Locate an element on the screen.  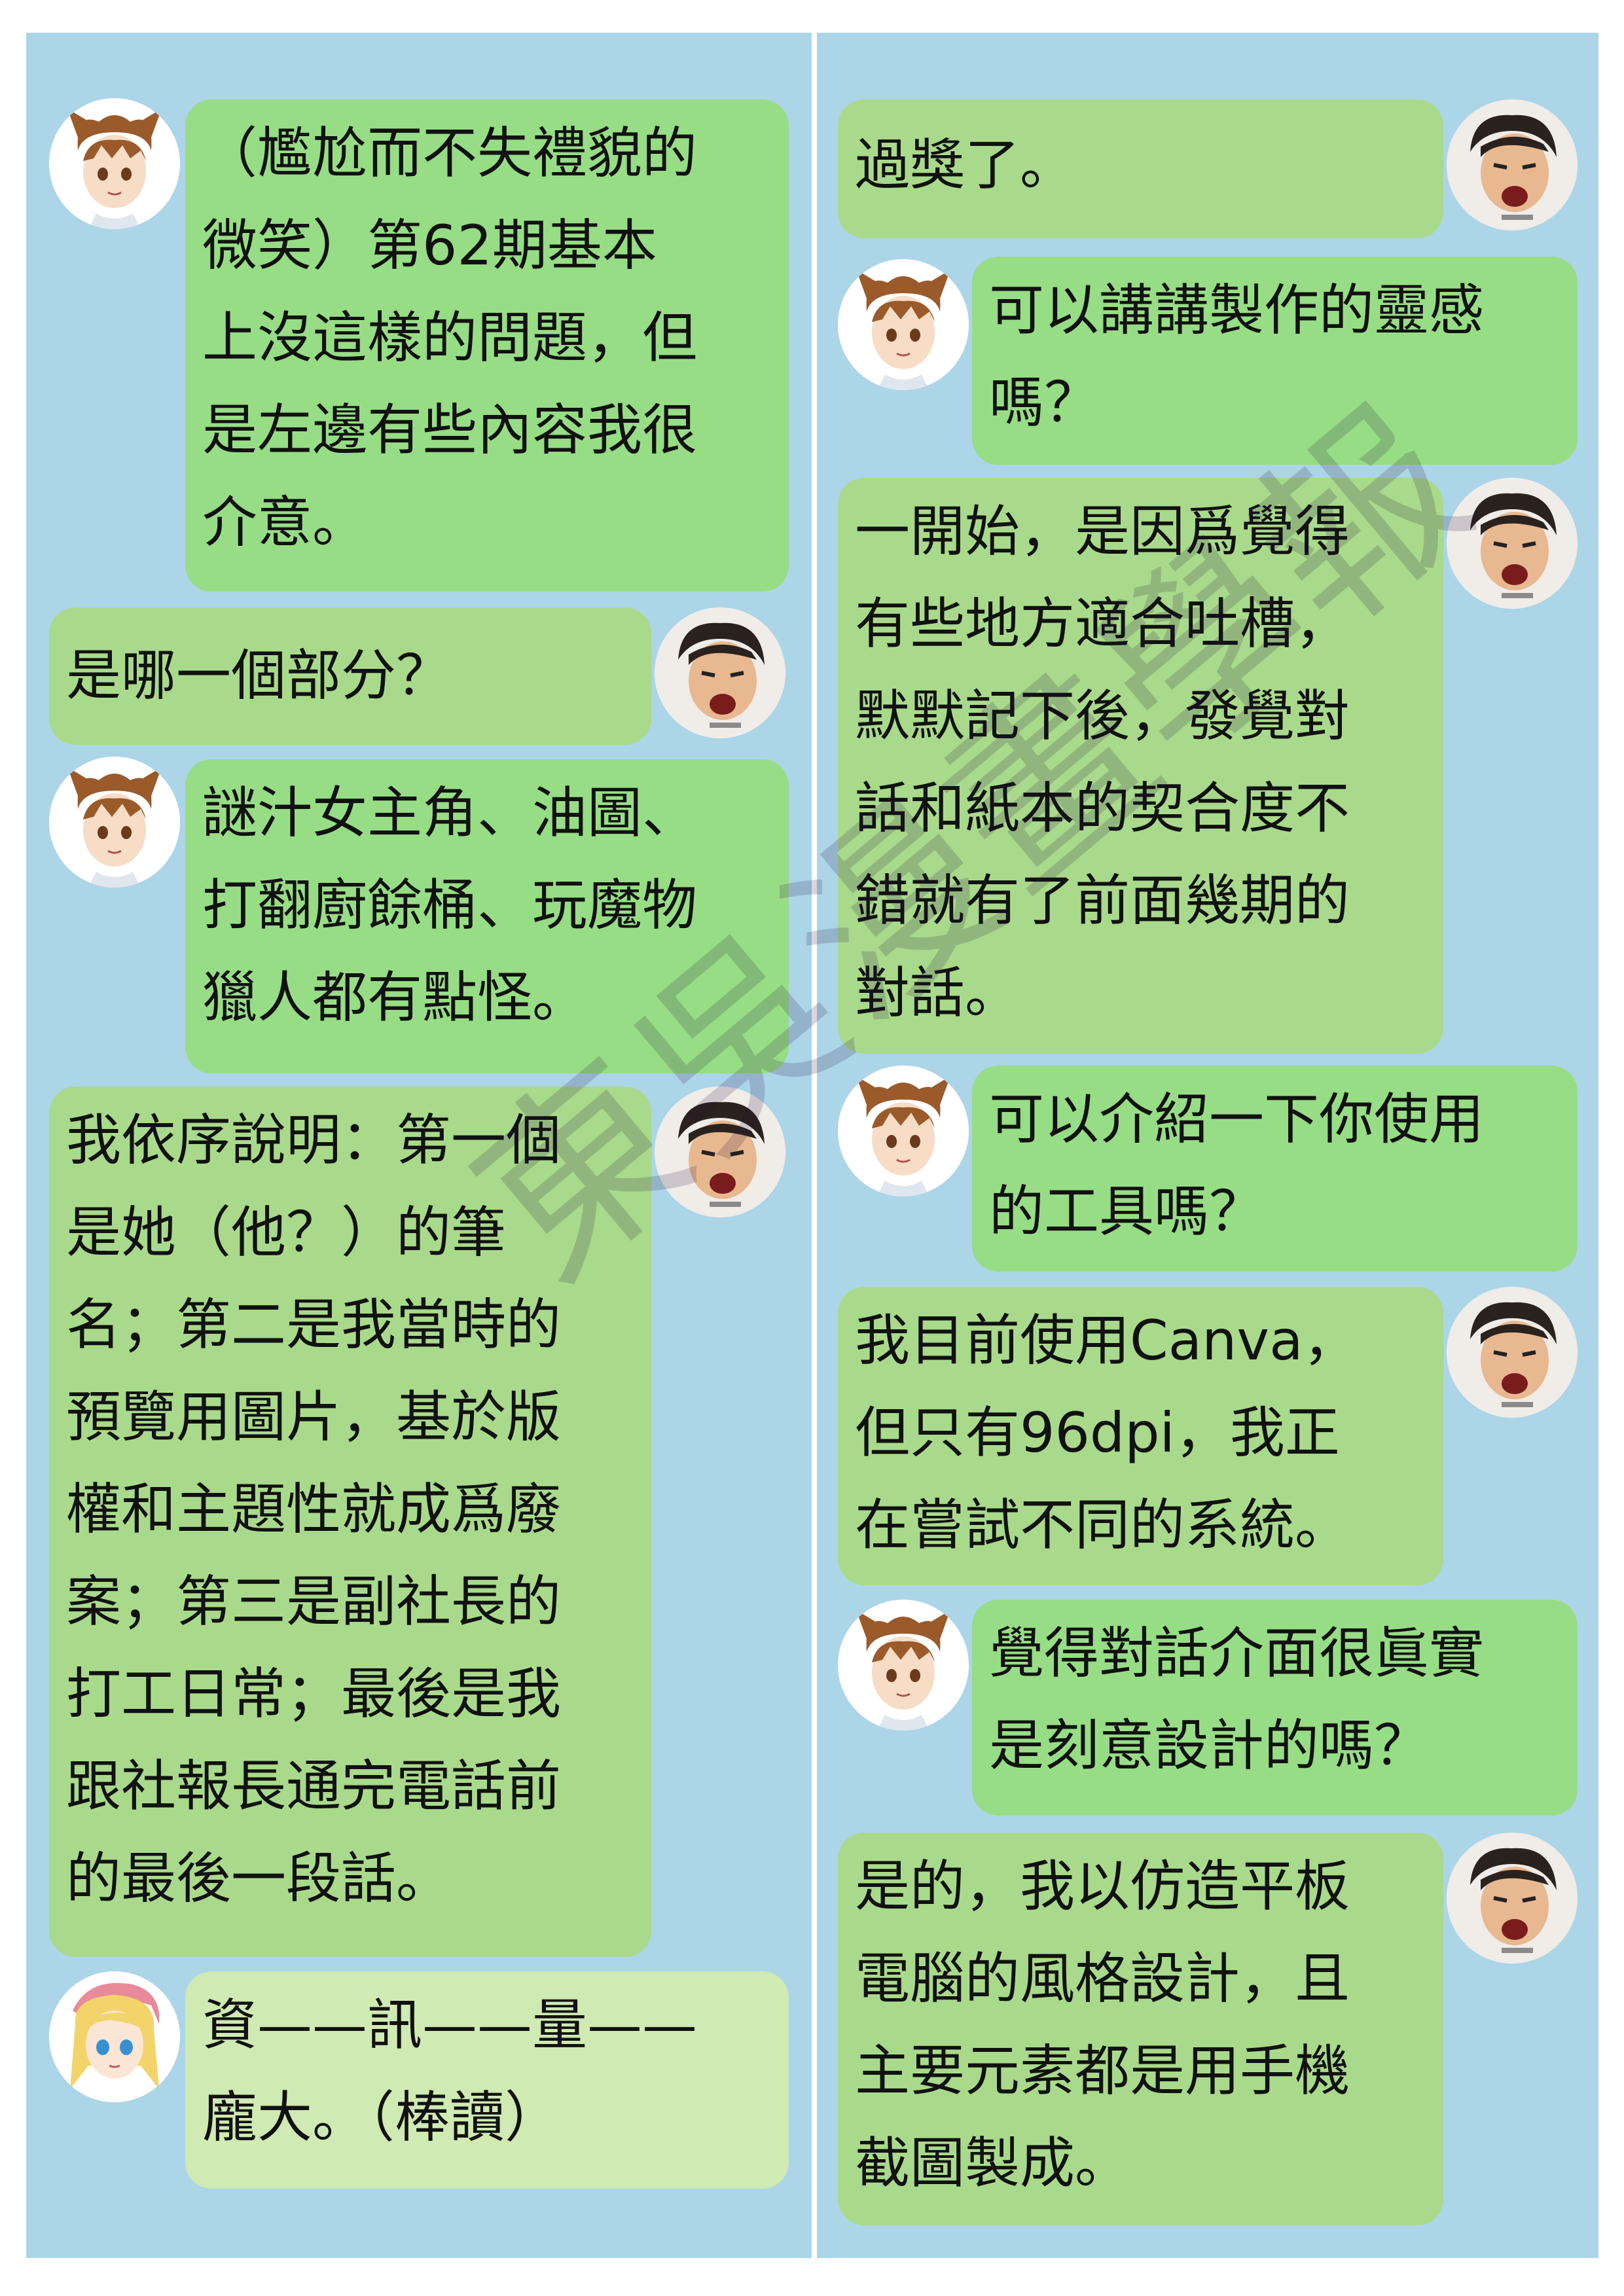
blonde-girl-avatar-icon is located at coordinates (114, 2036).